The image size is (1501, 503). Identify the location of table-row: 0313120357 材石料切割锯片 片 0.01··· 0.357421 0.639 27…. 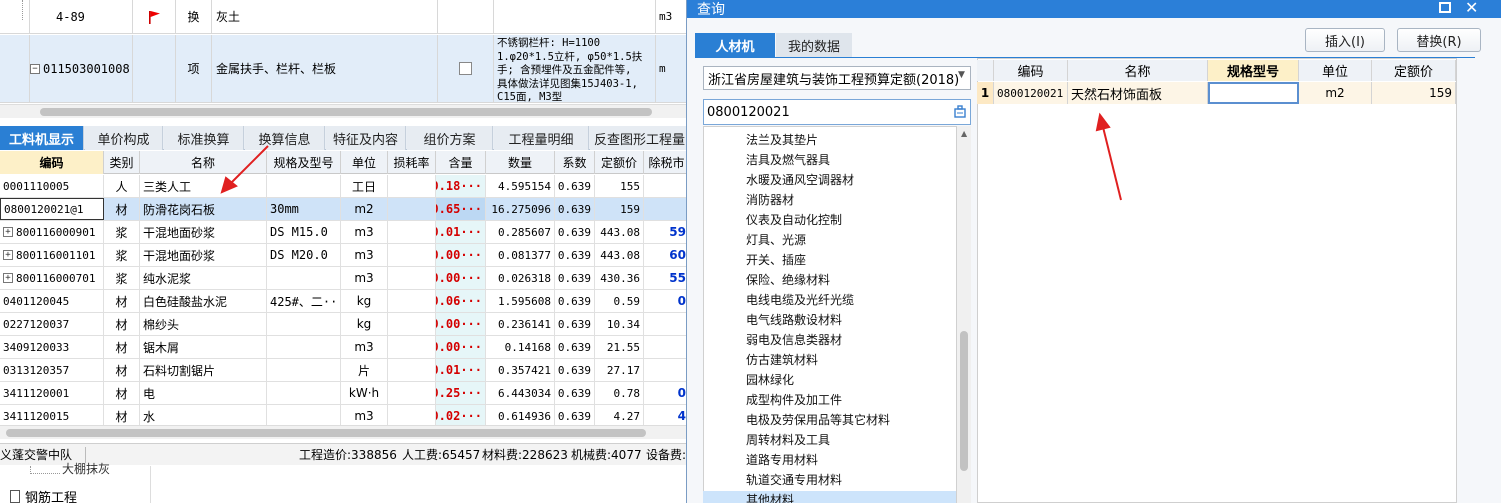
(345, 370).